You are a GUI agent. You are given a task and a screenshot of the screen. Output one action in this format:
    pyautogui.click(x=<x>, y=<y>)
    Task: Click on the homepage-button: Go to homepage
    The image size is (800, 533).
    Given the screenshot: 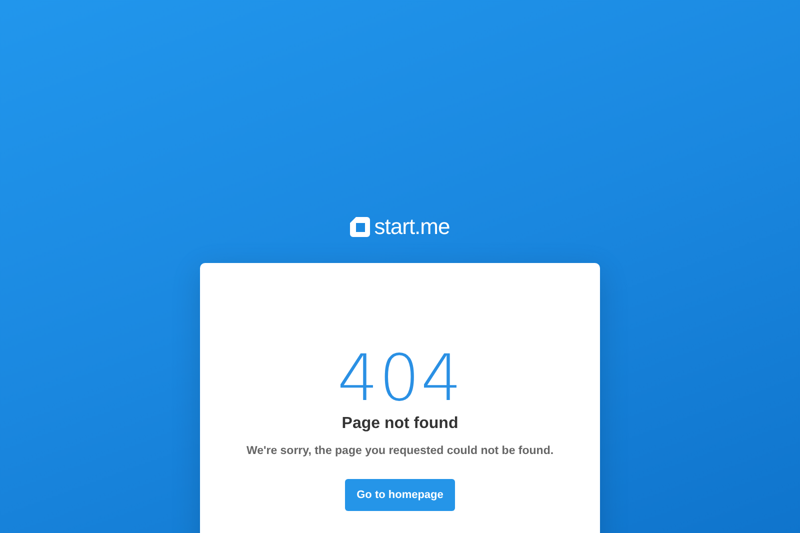 What is the action you would take?
    pyautogui.click(x=400, y=495)
    